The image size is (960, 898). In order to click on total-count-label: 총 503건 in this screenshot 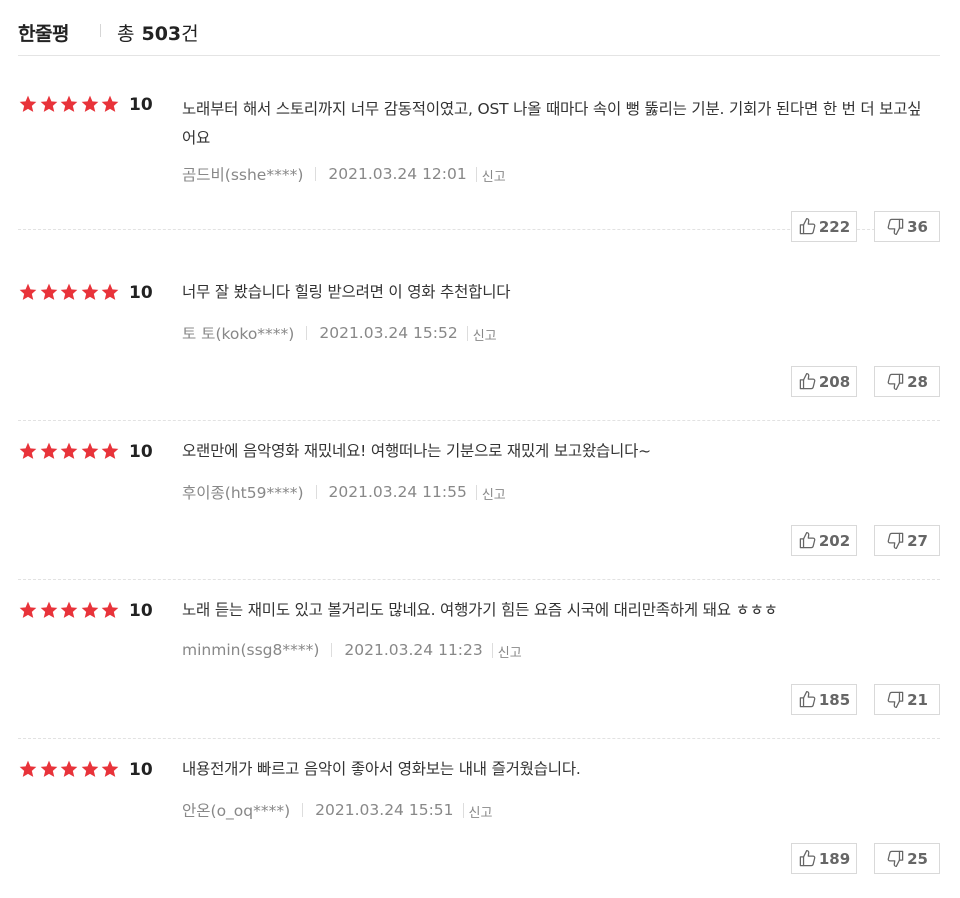, I will do `click(148, 32)`.